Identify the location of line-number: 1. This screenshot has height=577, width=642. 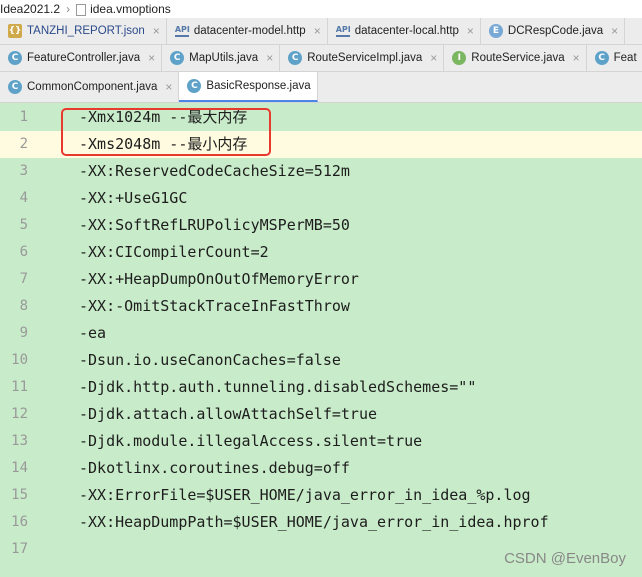
(23, 117).